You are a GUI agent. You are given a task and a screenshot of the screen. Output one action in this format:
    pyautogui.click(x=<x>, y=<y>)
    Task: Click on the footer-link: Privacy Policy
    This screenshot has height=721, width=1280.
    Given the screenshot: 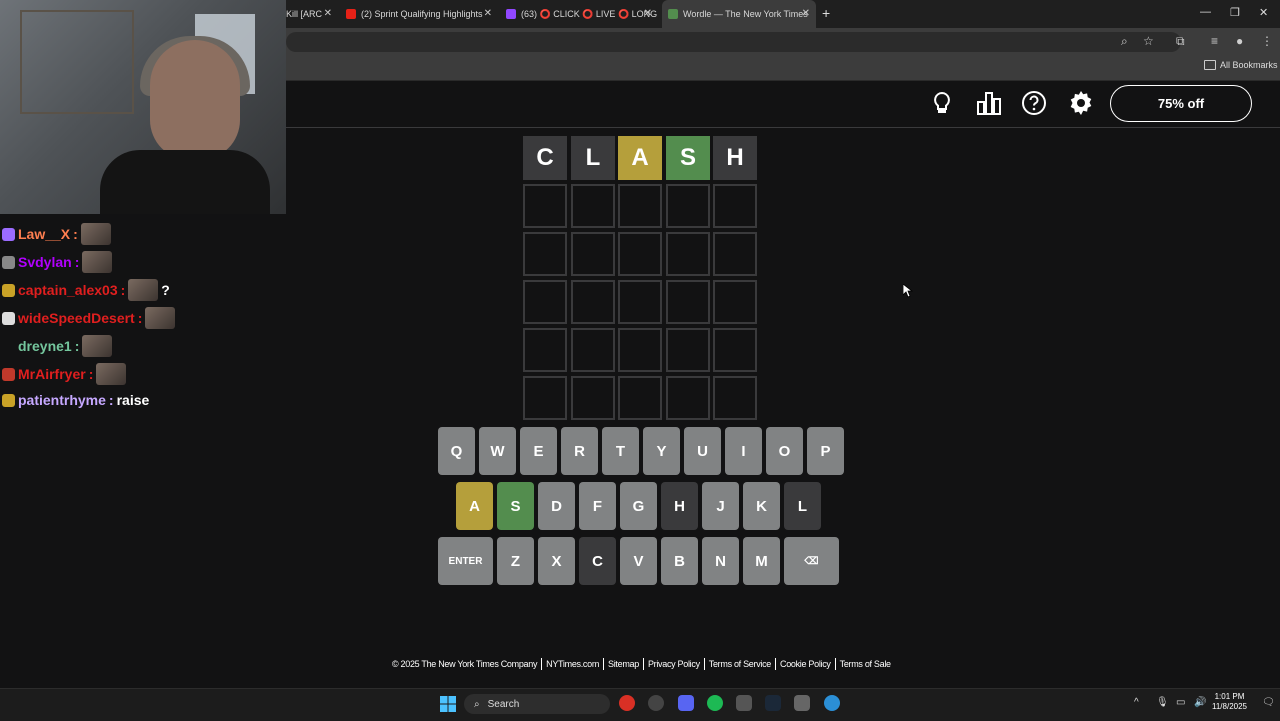 What is the action you would take?
    pyautogui.click(x=674, y=664)
    